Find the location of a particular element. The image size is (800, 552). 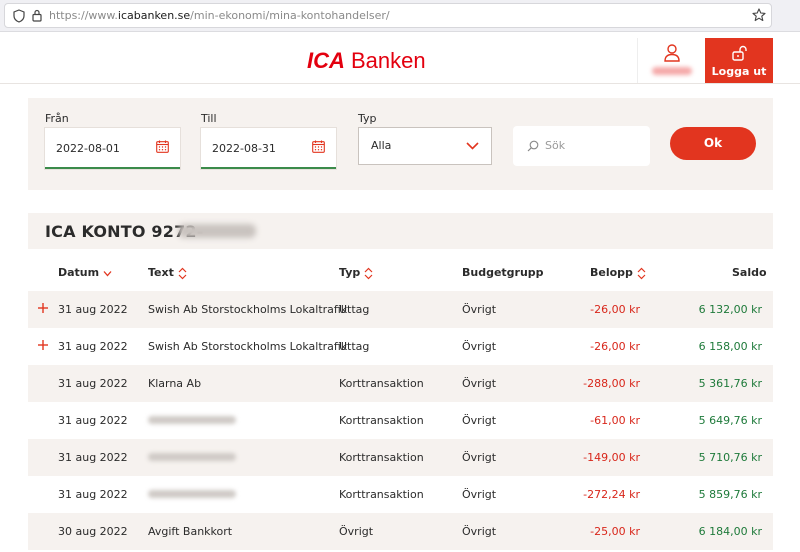

person-icon is located at coordinates (672, 53).